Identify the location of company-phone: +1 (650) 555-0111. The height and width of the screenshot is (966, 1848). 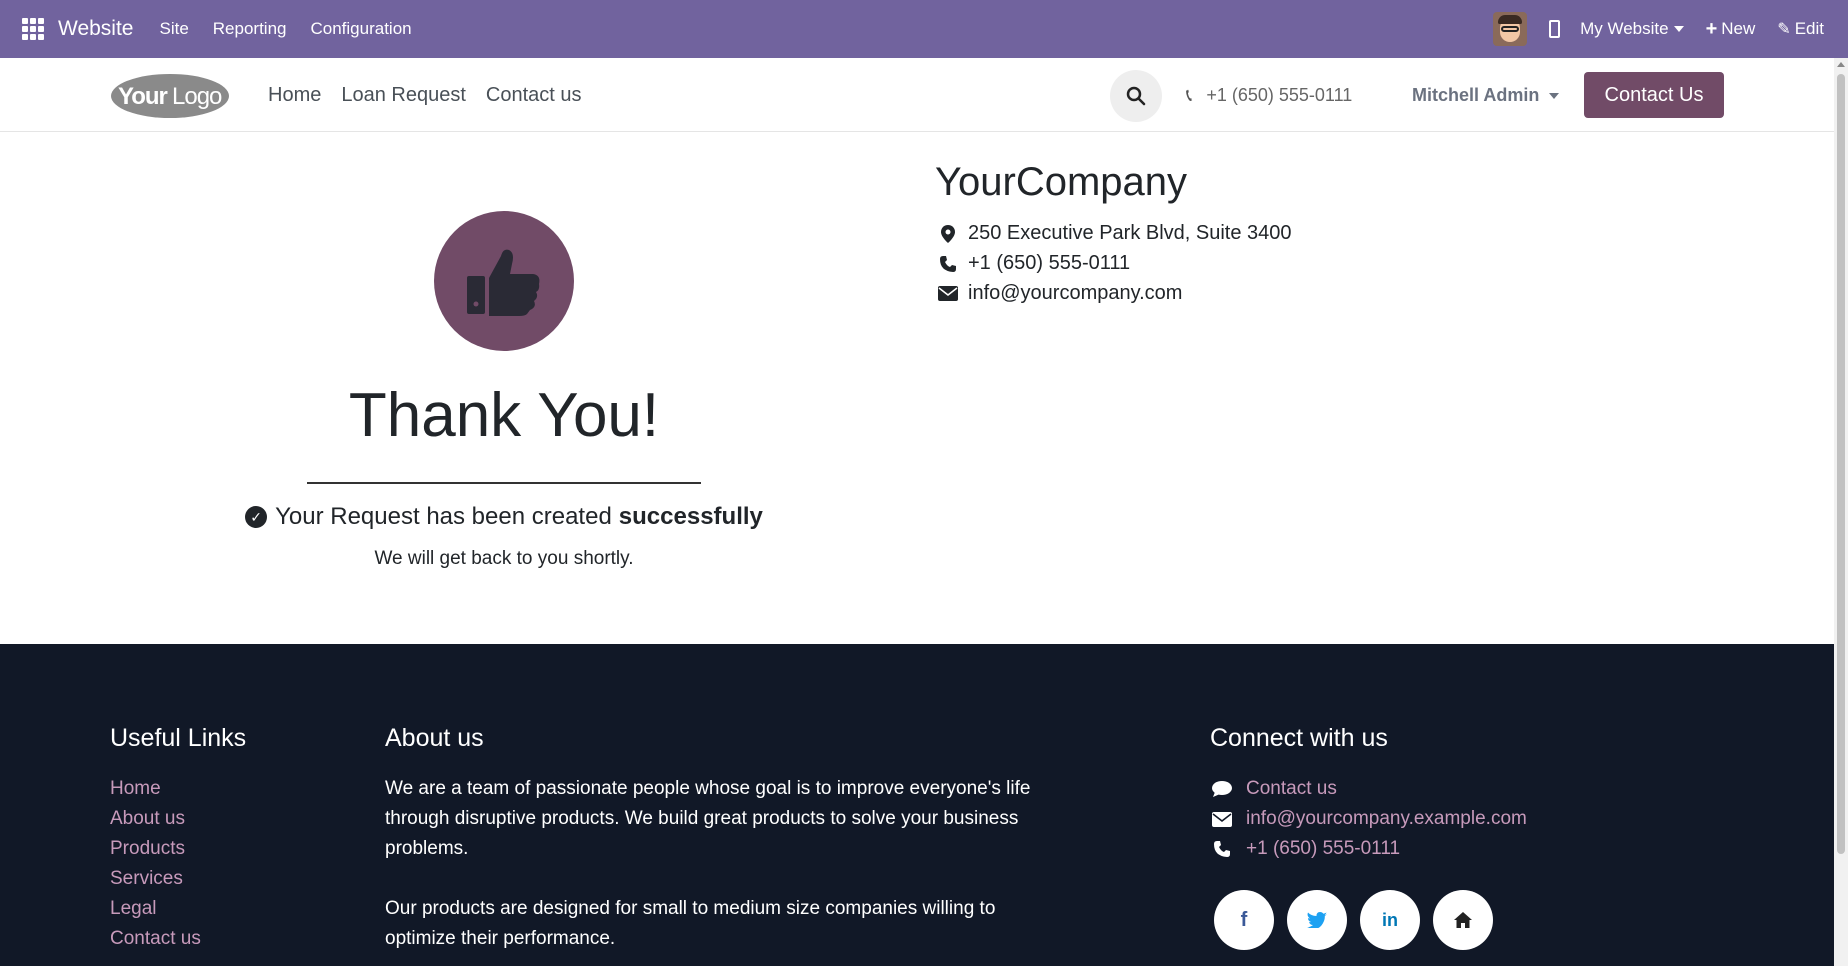
(1049, 263).